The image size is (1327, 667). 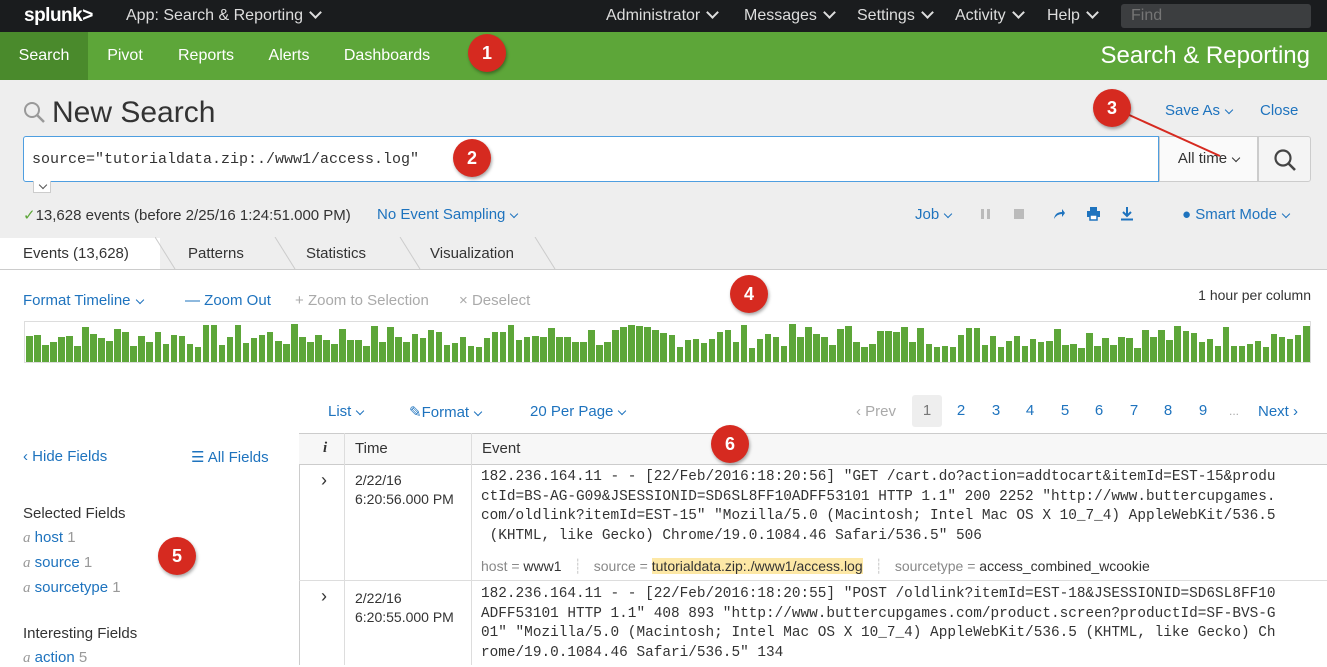 I want to click on close-link: Close, so click(x=1279, y=110).